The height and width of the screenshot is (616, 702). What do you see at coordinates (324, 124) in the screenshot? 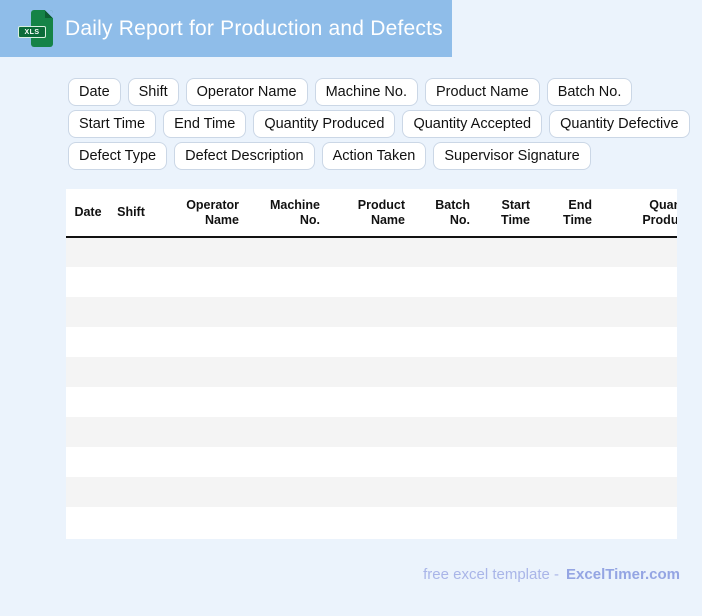
I see `field-chip-quantity-produced: Quantity Produced` at bounding box center [324, 124].